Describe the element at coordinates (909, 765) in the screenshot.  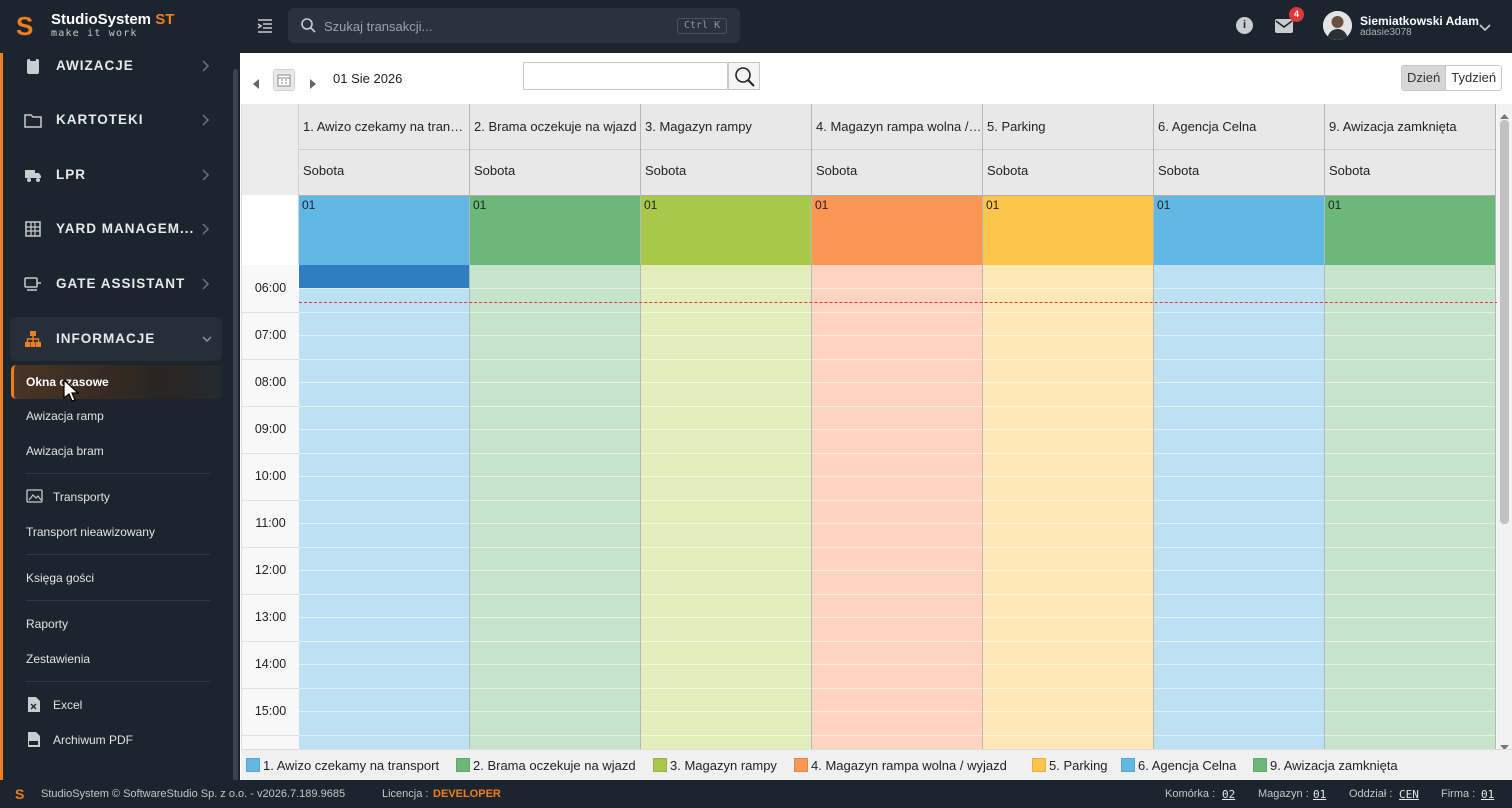
I see `legend-label: 4. Magazyn rampa wolna / wyjazd` at that location.